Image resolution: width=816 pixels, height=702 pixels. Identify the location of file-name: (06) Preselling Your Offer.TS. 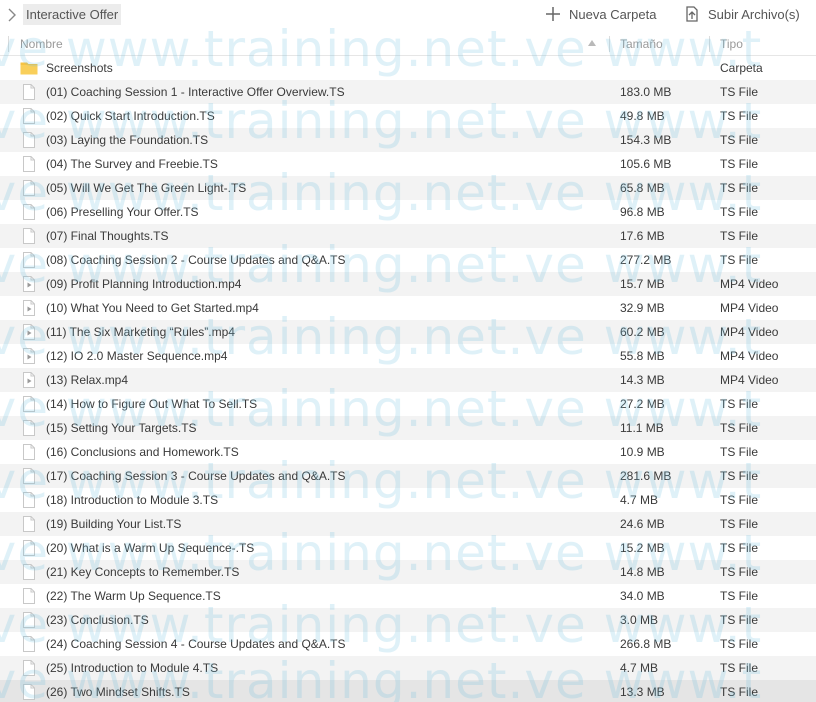
(122, 212).